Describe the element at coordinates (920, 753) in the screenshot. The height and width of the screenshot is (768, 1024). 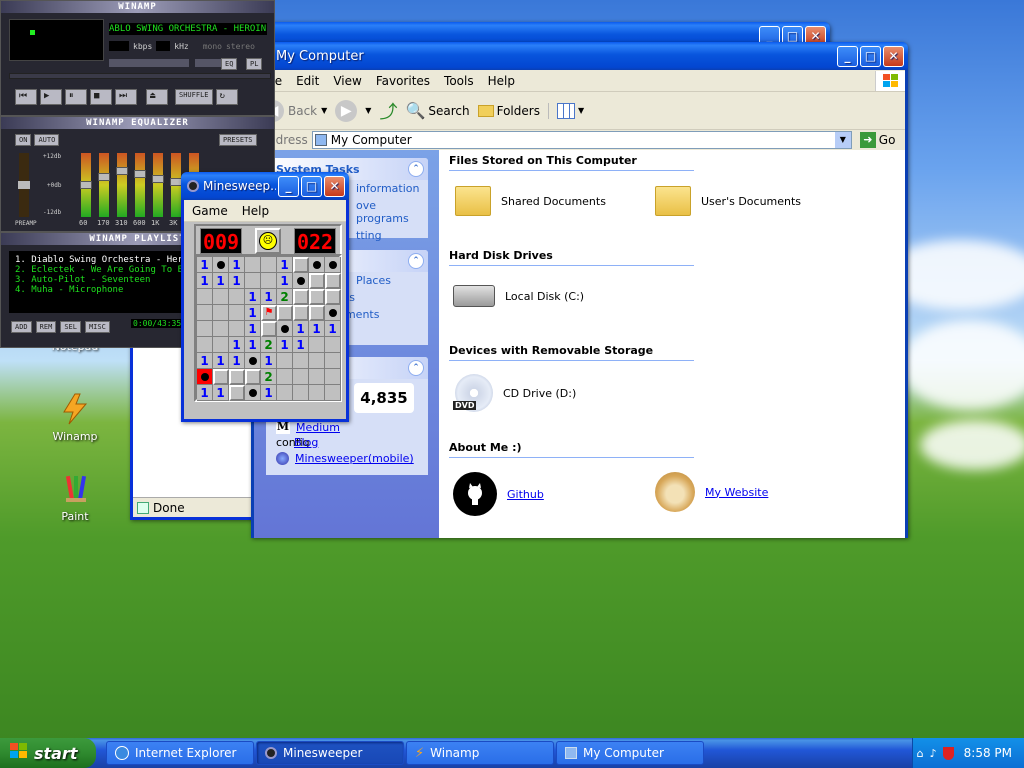
I see `network-icon: ⌂` at that location.